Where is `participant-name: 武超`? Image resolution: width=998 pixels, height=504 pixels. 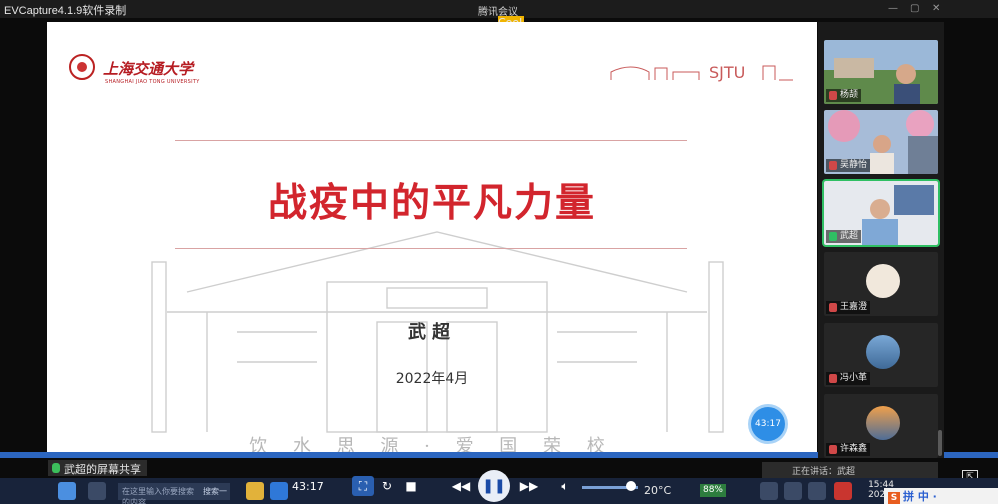 participant-name: 武超 is located at coordinates (849, 236).